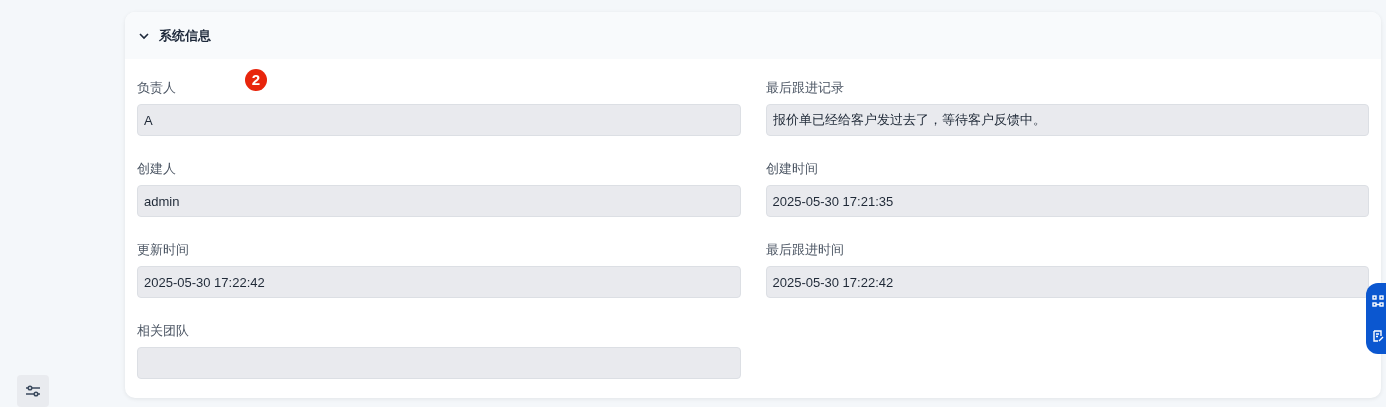 The width and height of the screenshot is (1386, 407). What do you see at coordinates (256, 80) in the screenshot?
I see `number-marker: 2` at bounding box center [256, 80].